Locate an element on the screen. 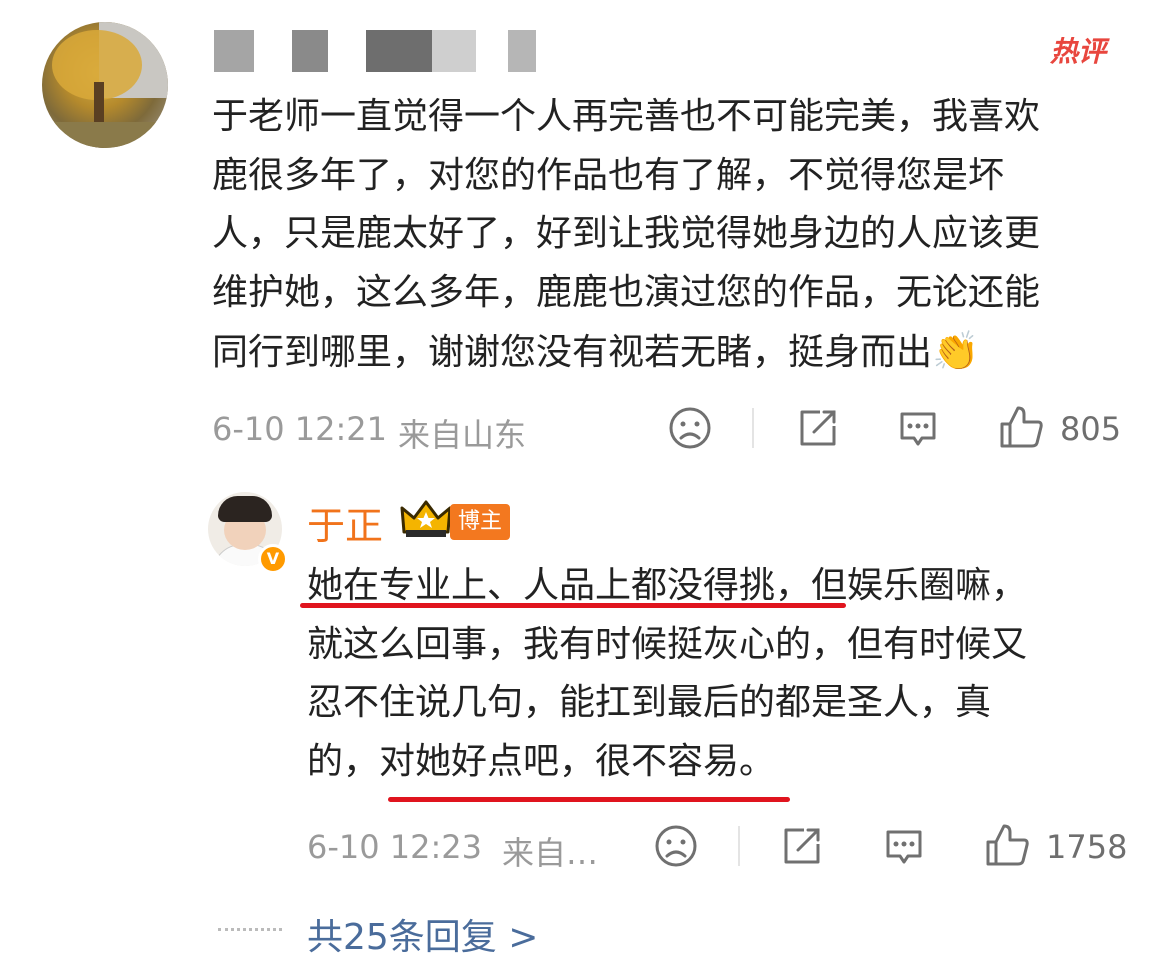 Image resolution: width=1170 pixels, height=973 pixels. like-count: 1758 is located at coordinates (1087, 847).